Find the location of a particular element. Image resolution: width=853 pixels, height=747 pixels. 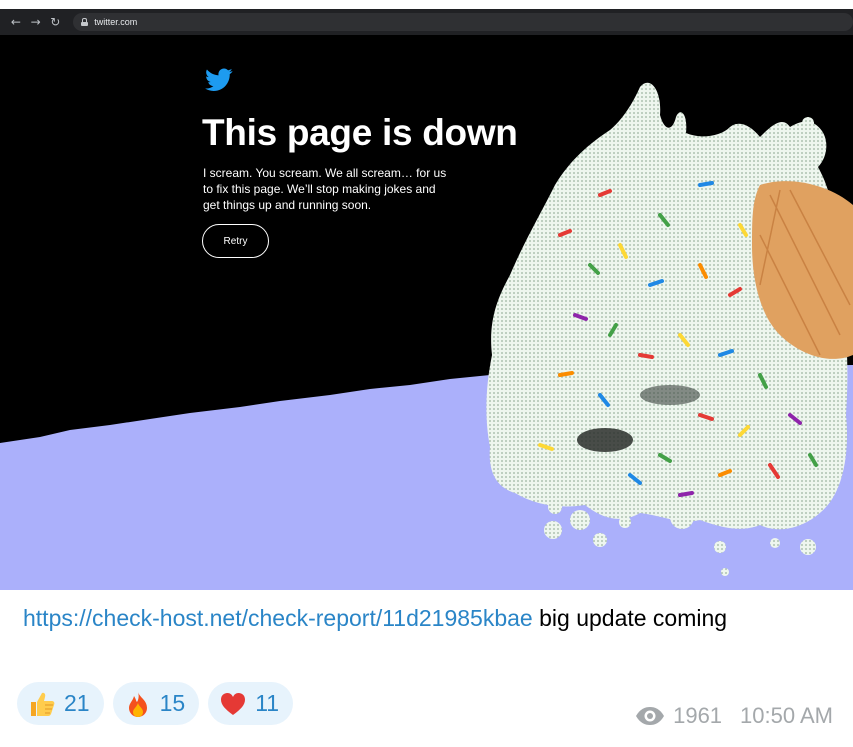

eye-icon is located at coordinates (650, 716).